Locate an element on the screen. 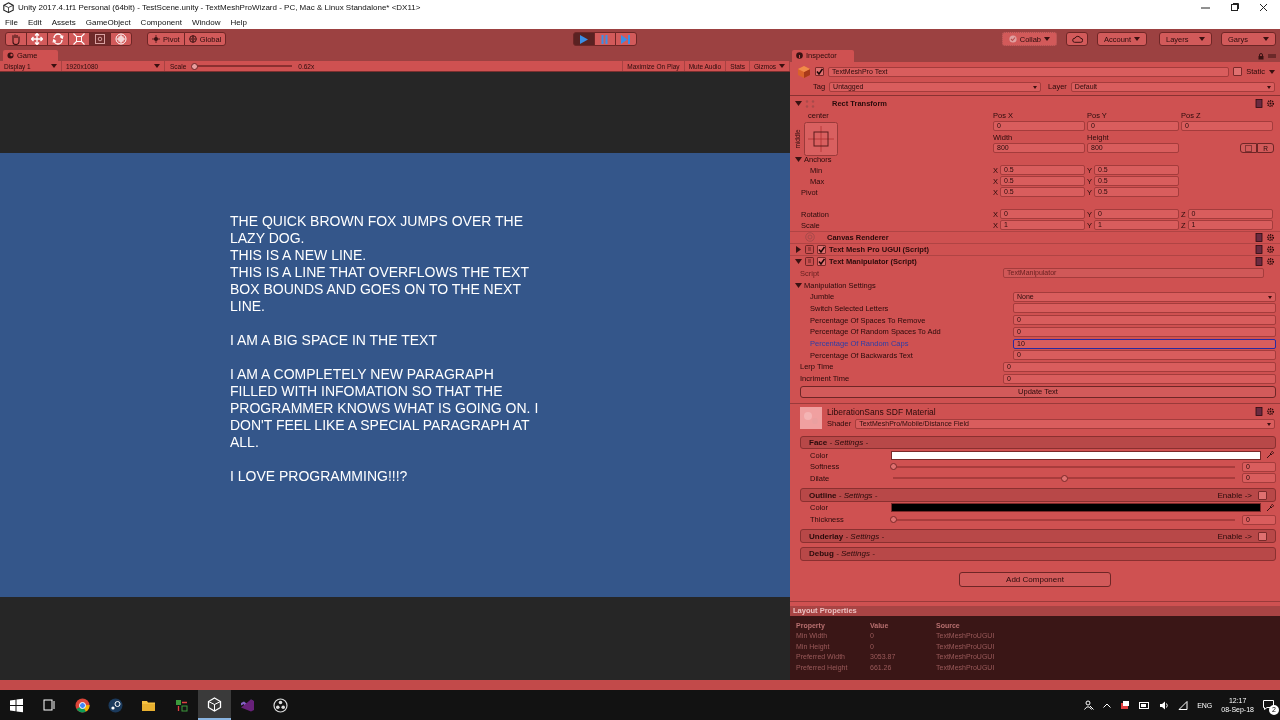 The height and width of the screenshot is (720, 1280). pause-icon is located at coordinates (605, 39).